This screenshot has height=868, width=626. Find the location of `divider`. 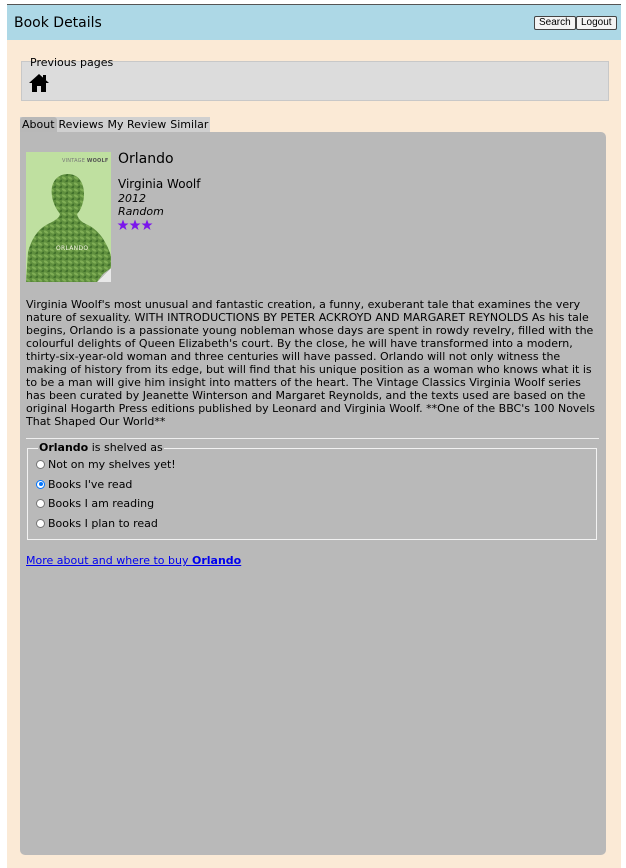

divider is located at coordinates (312, 438).